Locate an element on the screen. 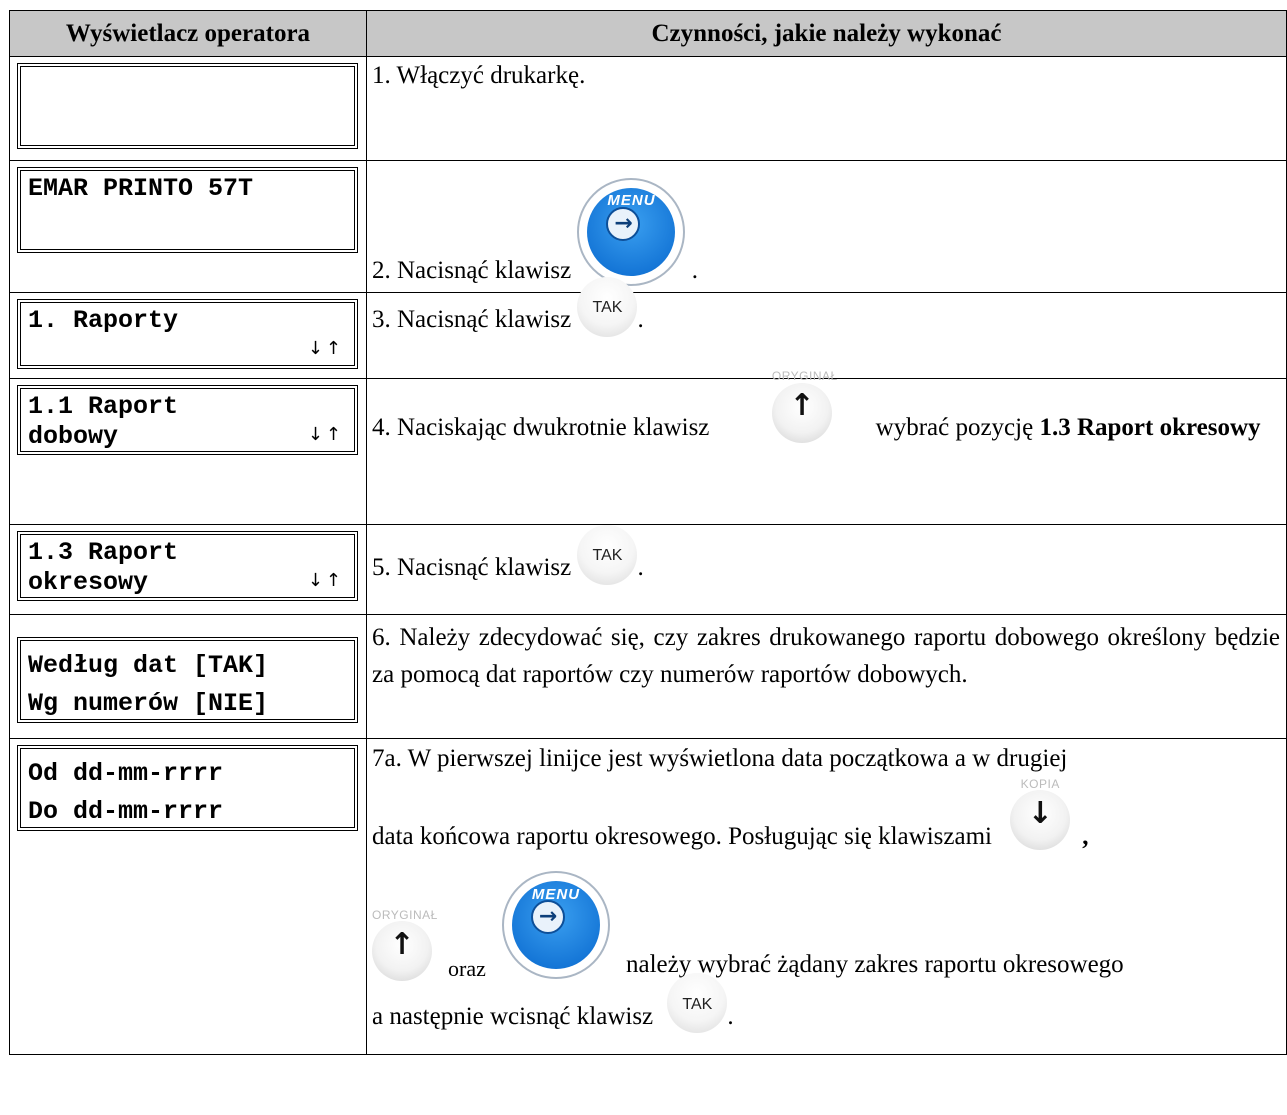 This screenshot has width=1287, height=1115. table-row: 1. Raporty ↓↑ 3. Nacisnąć klawisz TAK . is located at coordinates (648, 328).